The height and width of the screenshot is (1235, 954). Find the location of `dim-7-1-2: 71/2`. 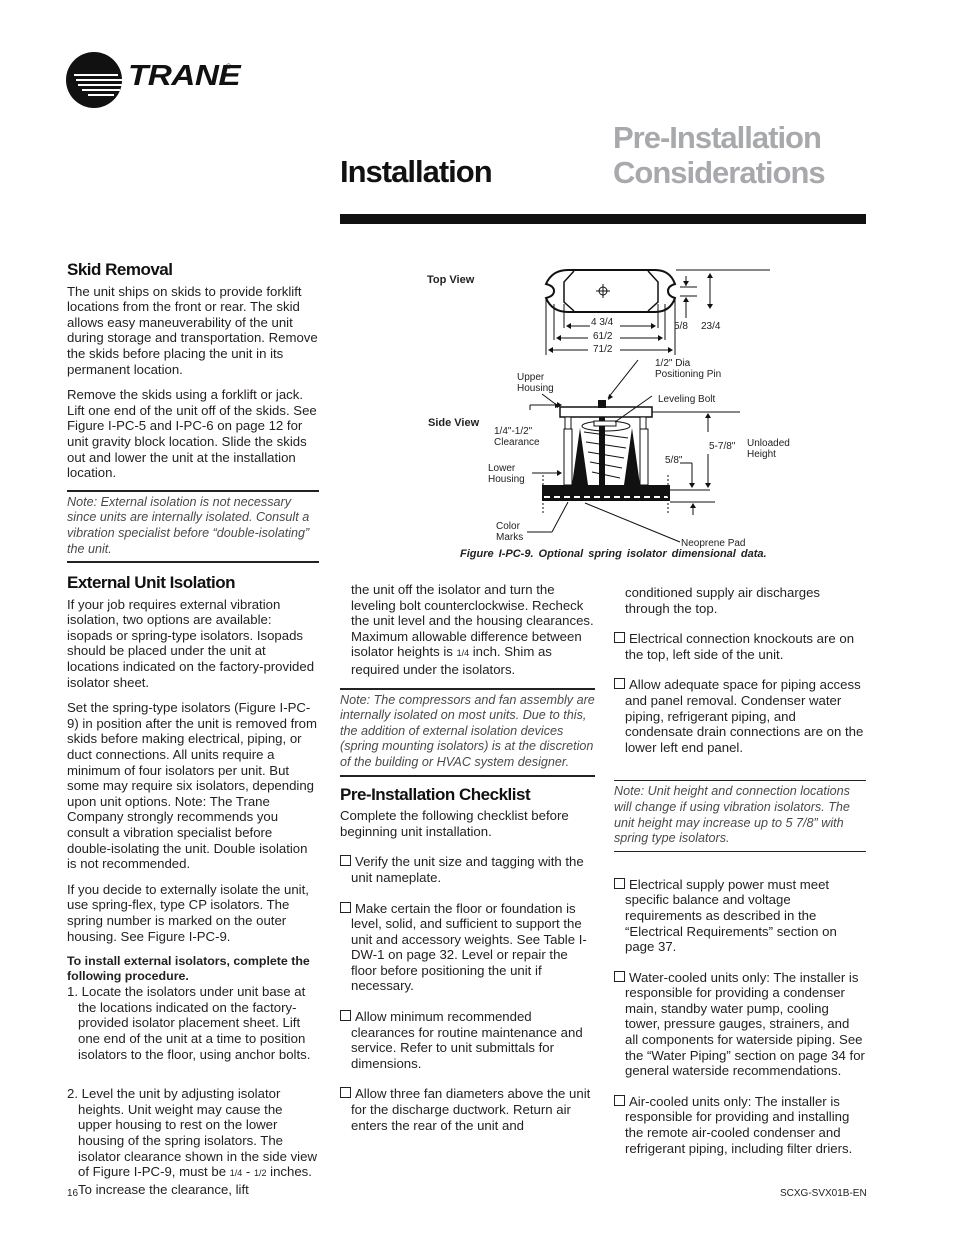

dim-7-1-2: 71/2 is located at coordinates (603, 349).